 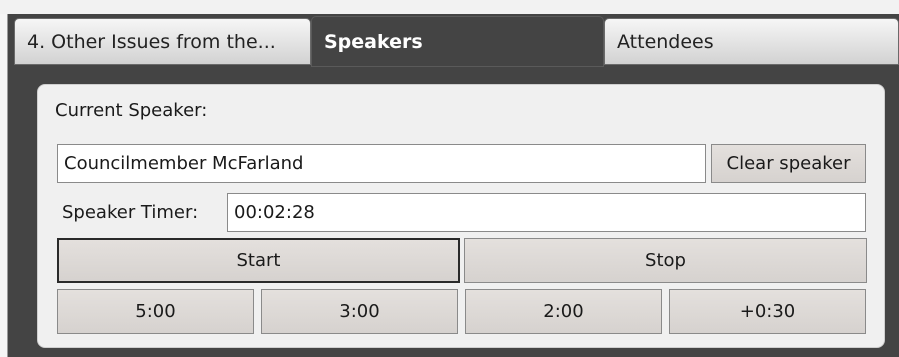 What do you see at coordinates (373, 41) in the screenshot?
I see `tab-speakers-label: Speakers` at bounding box center [373, 41].